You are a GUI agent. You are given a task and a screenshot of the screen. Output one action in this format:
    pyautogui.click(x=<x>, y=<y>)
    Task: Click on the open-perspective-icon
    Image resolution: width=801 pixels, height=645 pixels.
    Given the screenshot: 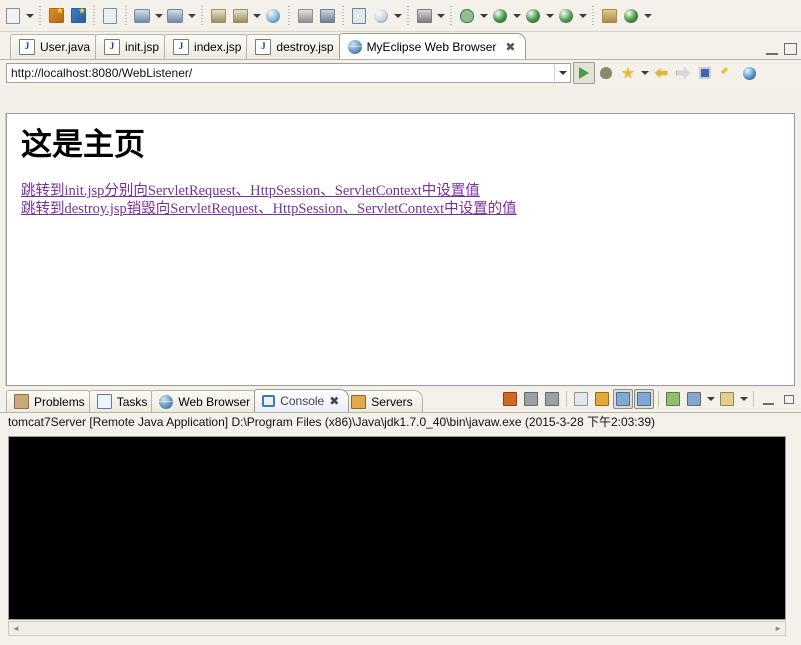 What is the action you would take?
    pyautogui.click(x=327, y=15)
    